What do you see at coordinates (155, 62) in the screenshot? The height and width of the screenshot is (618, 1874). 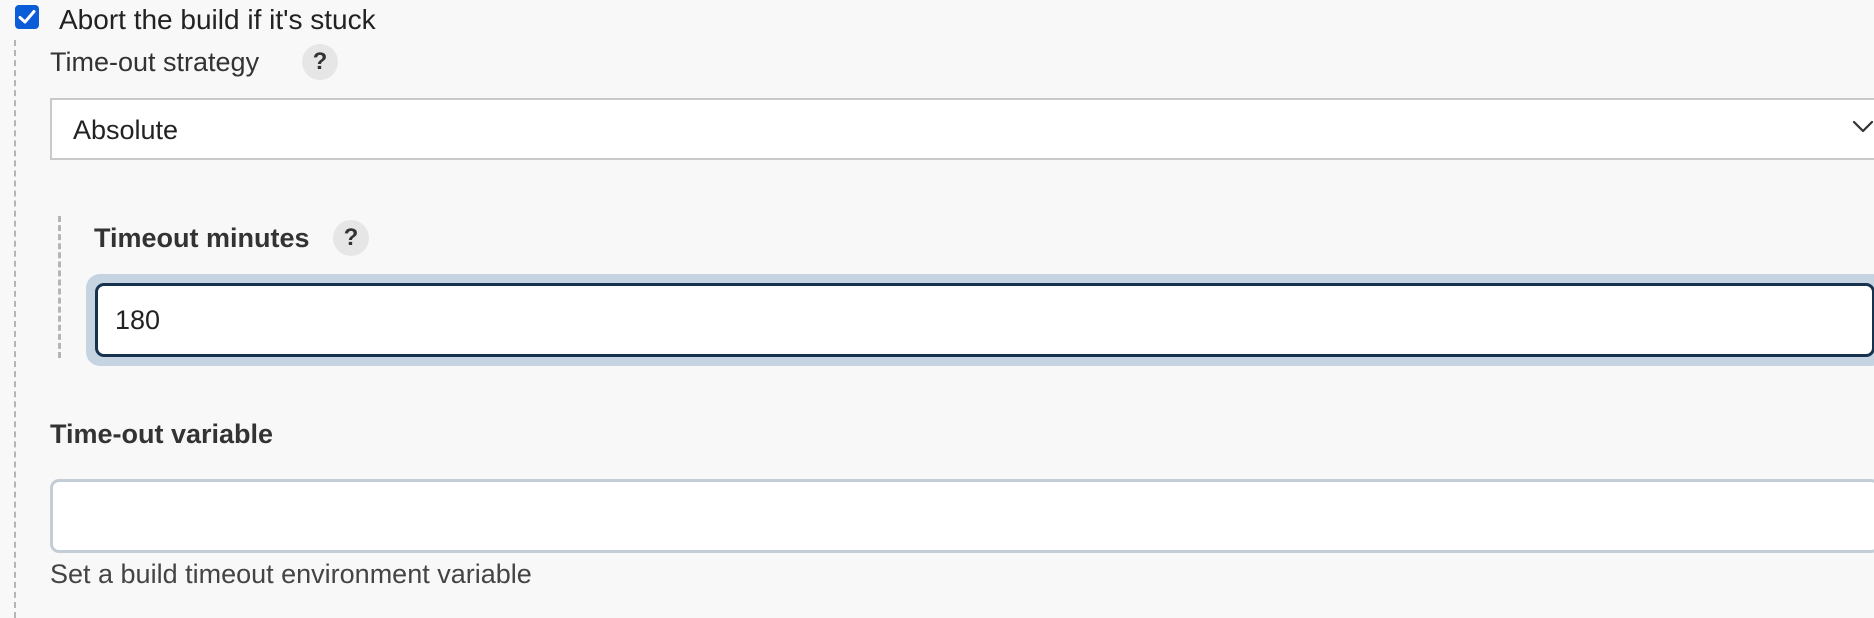 I see `timeout-strategy-label: Time-out strategy` at bounding box center [155, 62].